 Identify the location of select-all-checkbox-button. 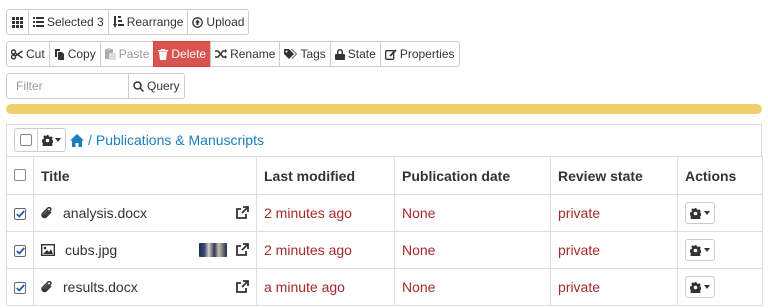
(26, 140).